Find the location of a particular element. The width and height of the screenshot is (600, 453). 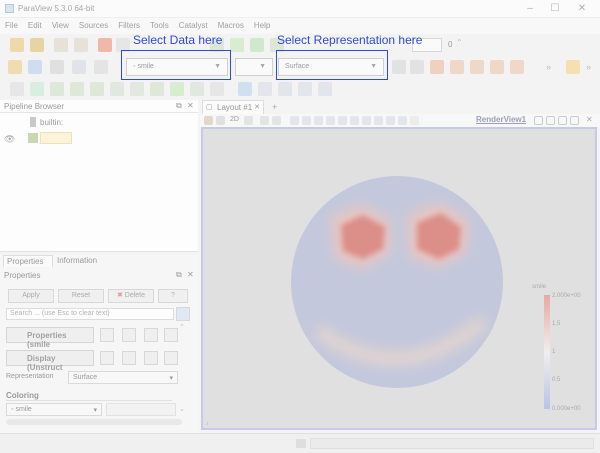

connect-icon is located at coordinates (61, 45).